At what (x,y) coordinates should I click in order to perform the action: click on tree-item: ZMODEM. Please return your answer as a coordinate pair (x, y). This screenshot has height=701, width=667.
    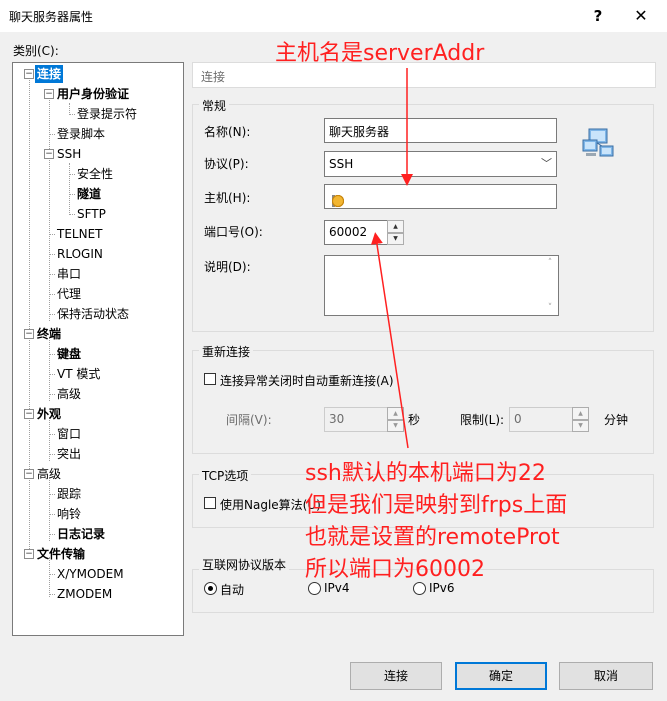
    Looking at the image, I should click on (84, 594).